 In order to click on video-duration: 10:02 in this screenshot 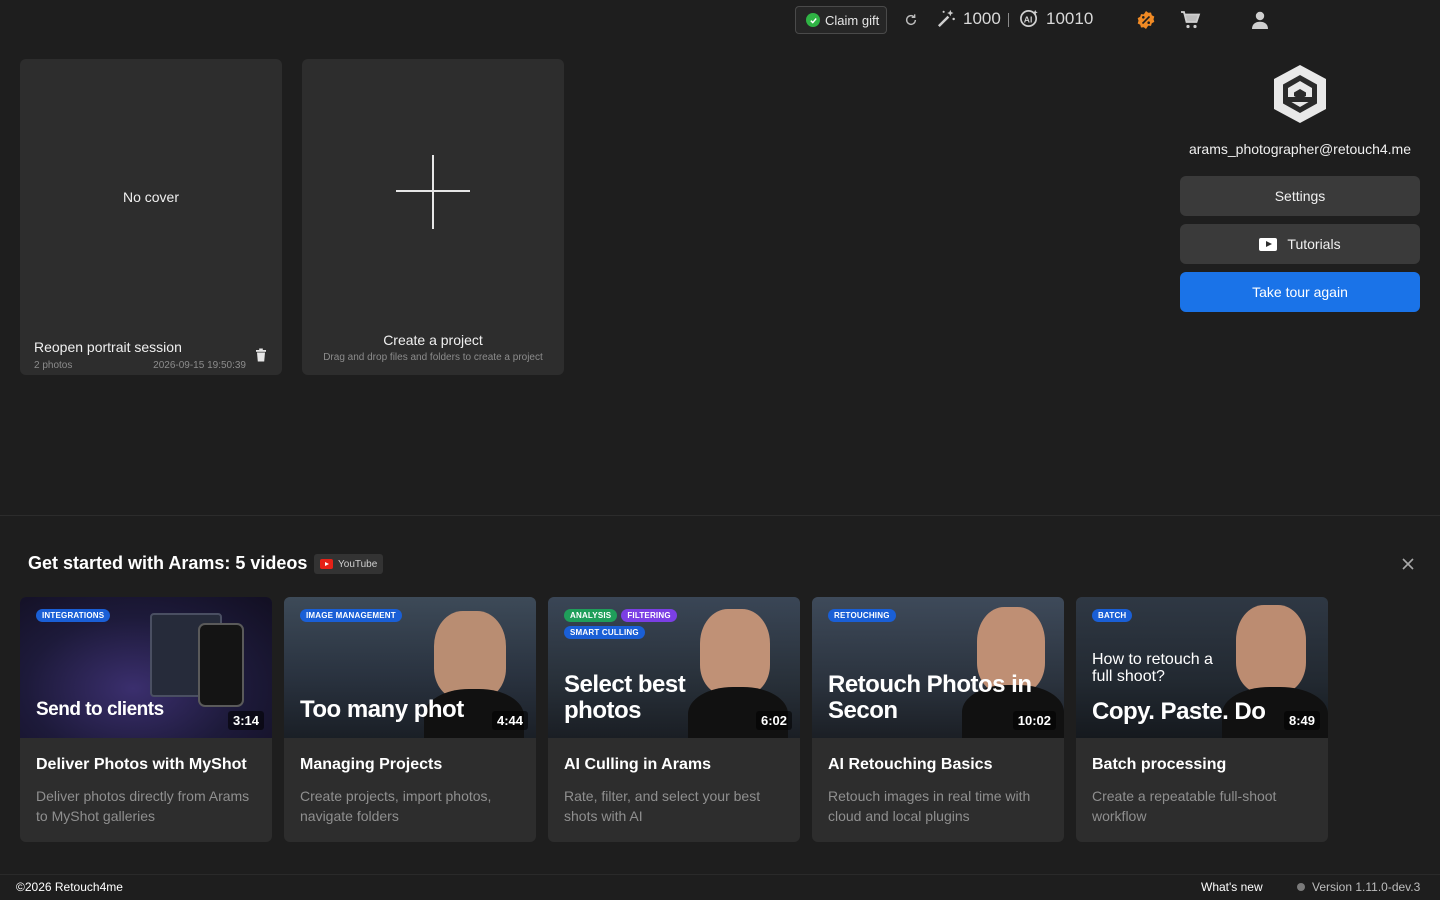, I will do `click(1034, 720)`.